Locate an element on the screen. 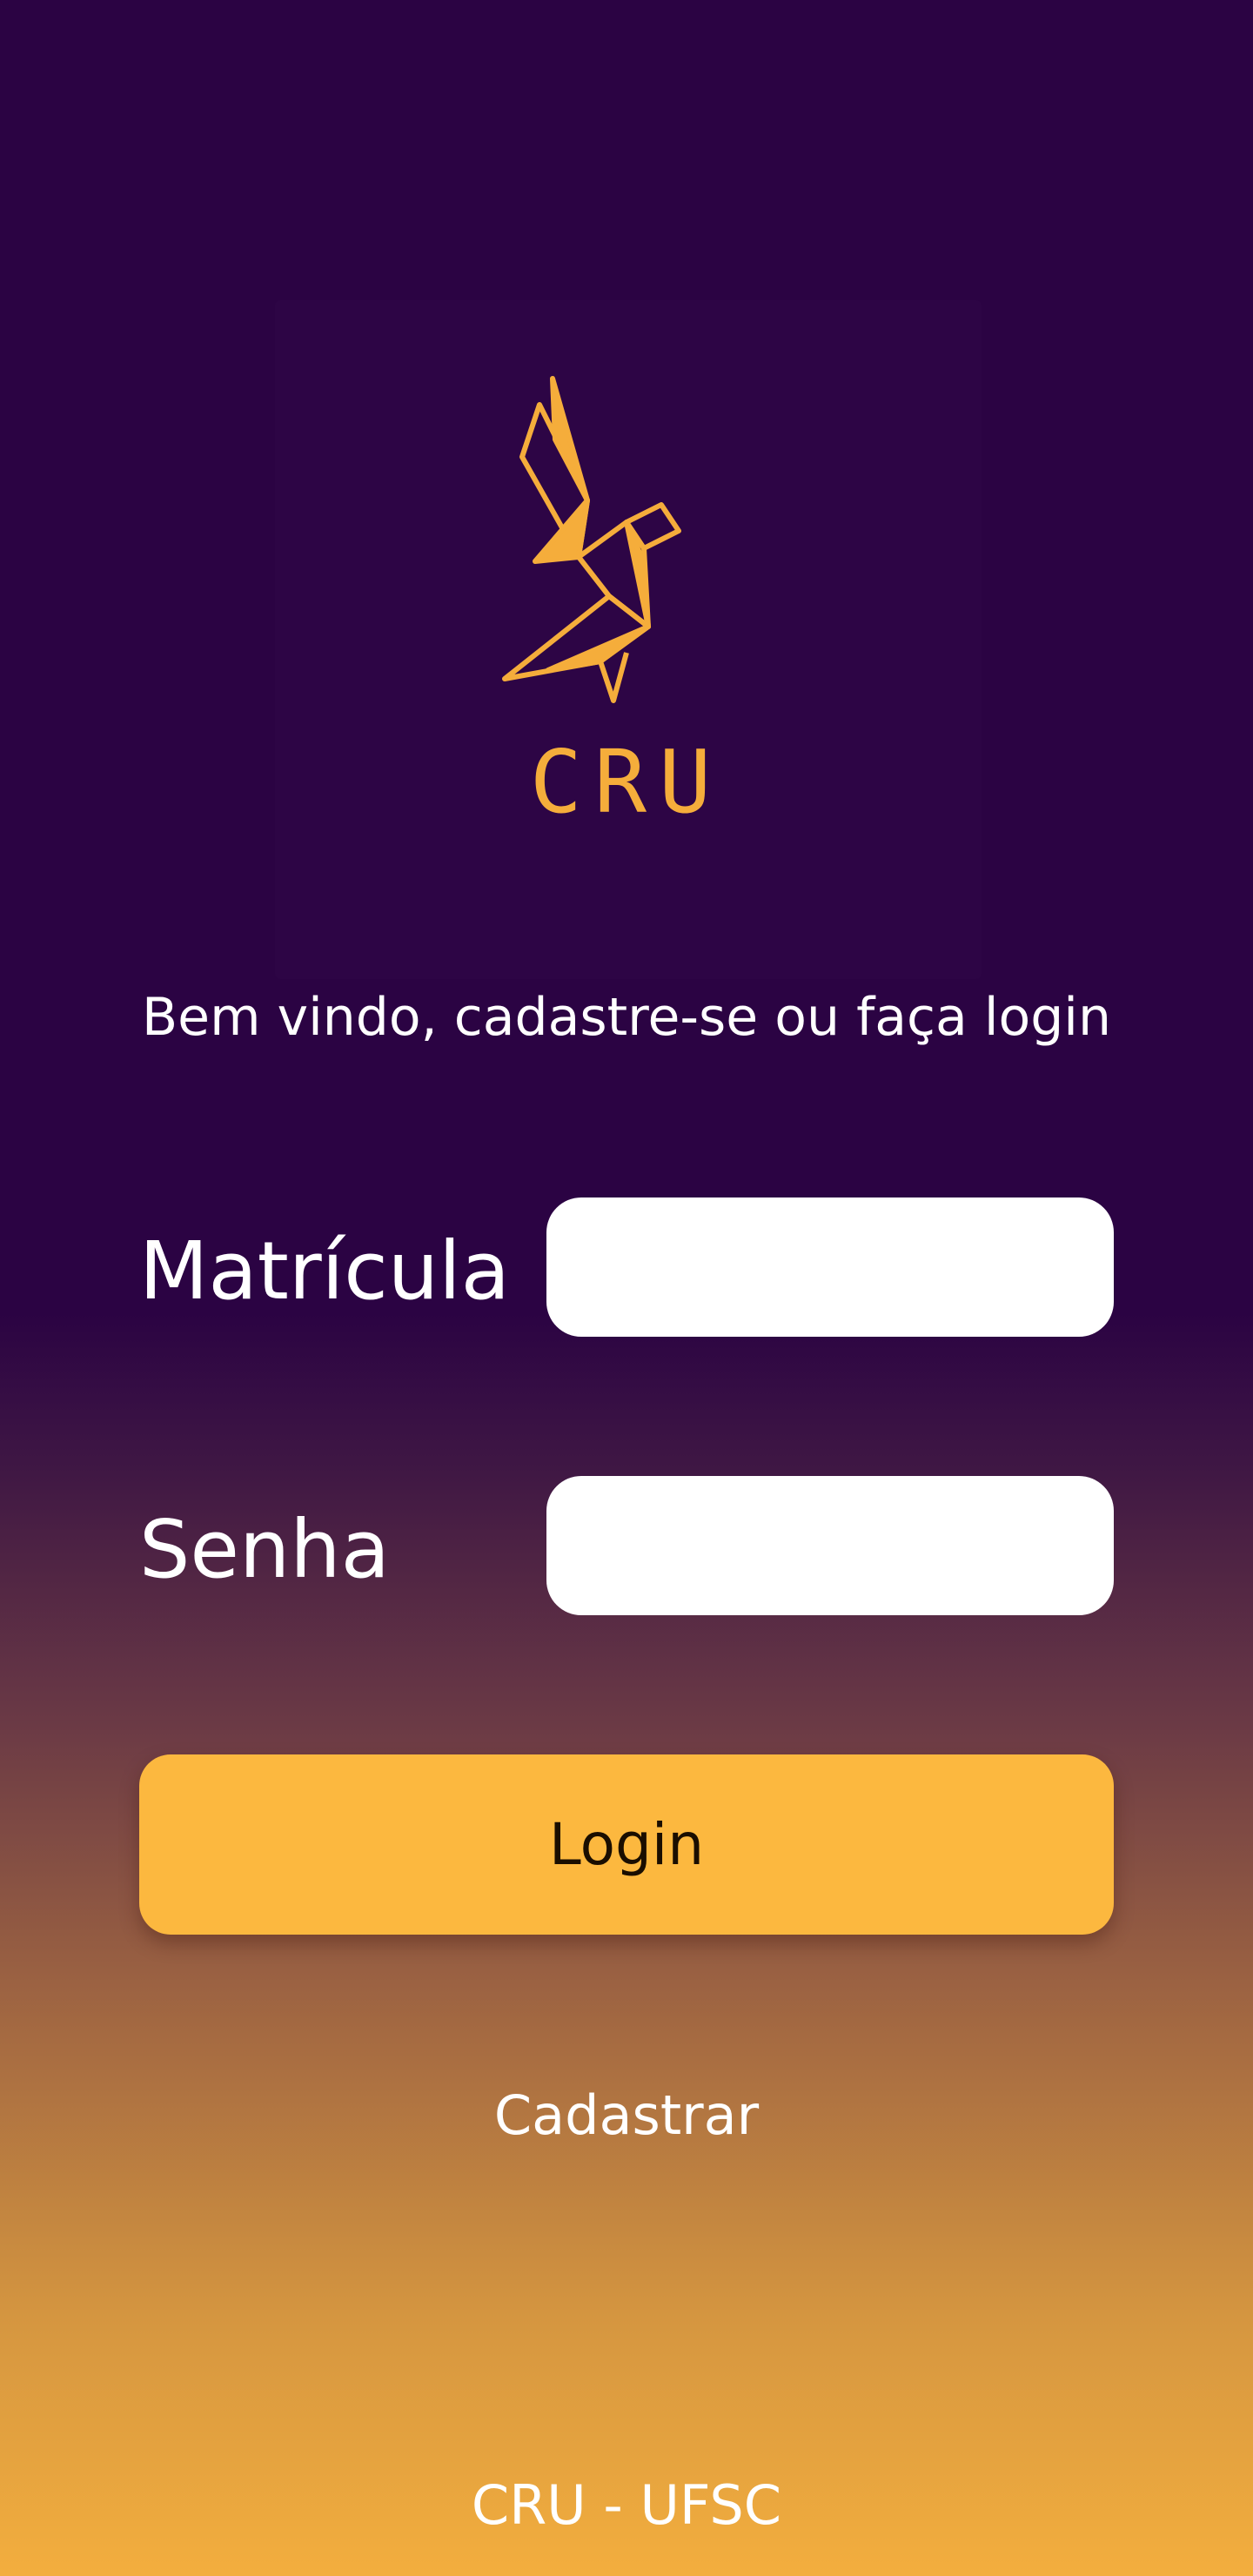  signup-link: Cadastrar is located at coordinates (626, 2115).